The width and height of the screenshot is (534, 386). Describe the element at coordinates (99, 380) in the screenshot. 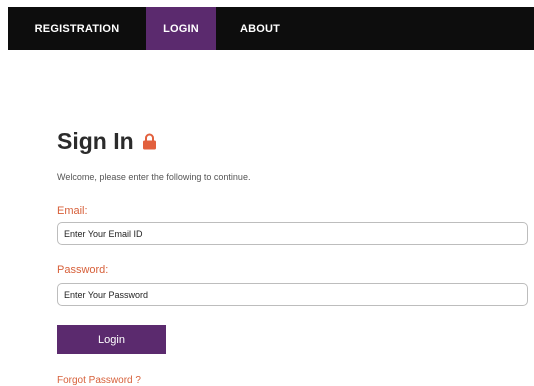

I see `forgot-password-link: Forgot Password ?` at that location.